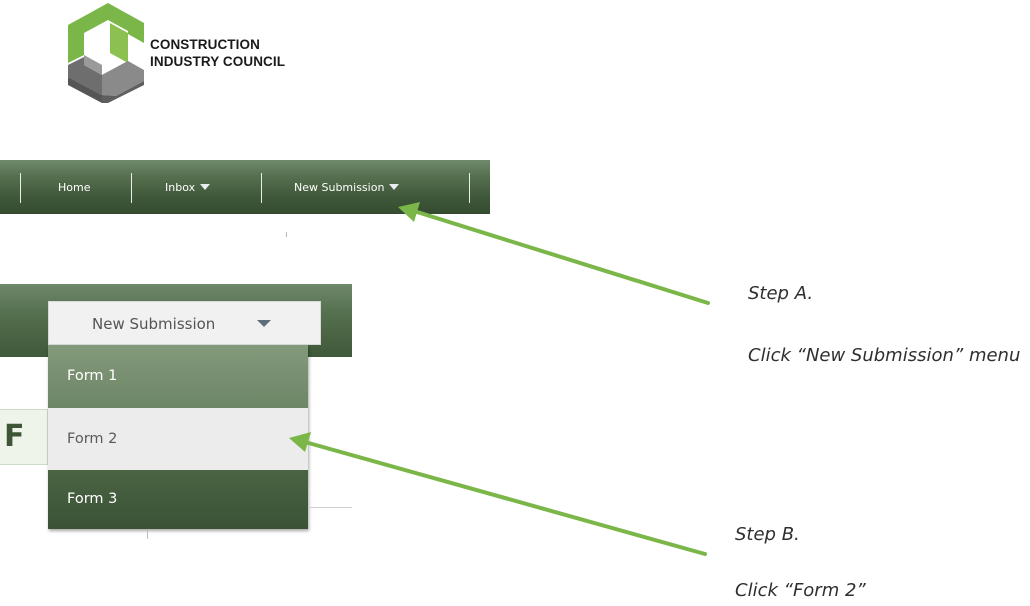 Image resolution: width=1030 pixels, height=606 pixels. I want to click on menu-item-form-3: Form 3, so click(178, 499).